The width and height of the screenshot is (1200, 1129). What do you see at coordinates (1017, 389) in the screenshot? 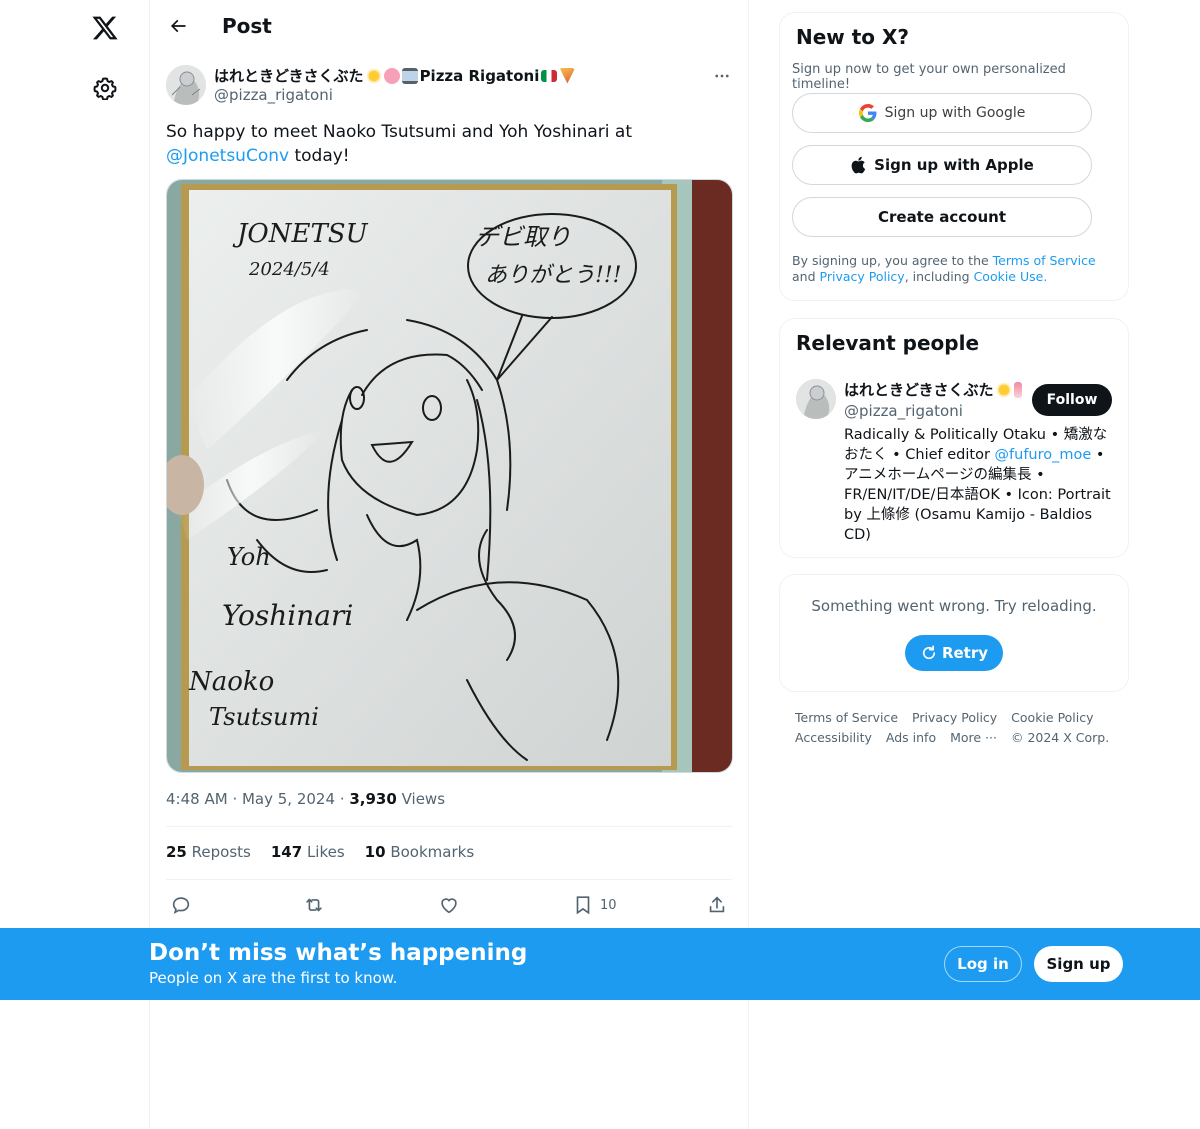
I see `bottle-emoji-icon` at bounding box center [1017, 389].